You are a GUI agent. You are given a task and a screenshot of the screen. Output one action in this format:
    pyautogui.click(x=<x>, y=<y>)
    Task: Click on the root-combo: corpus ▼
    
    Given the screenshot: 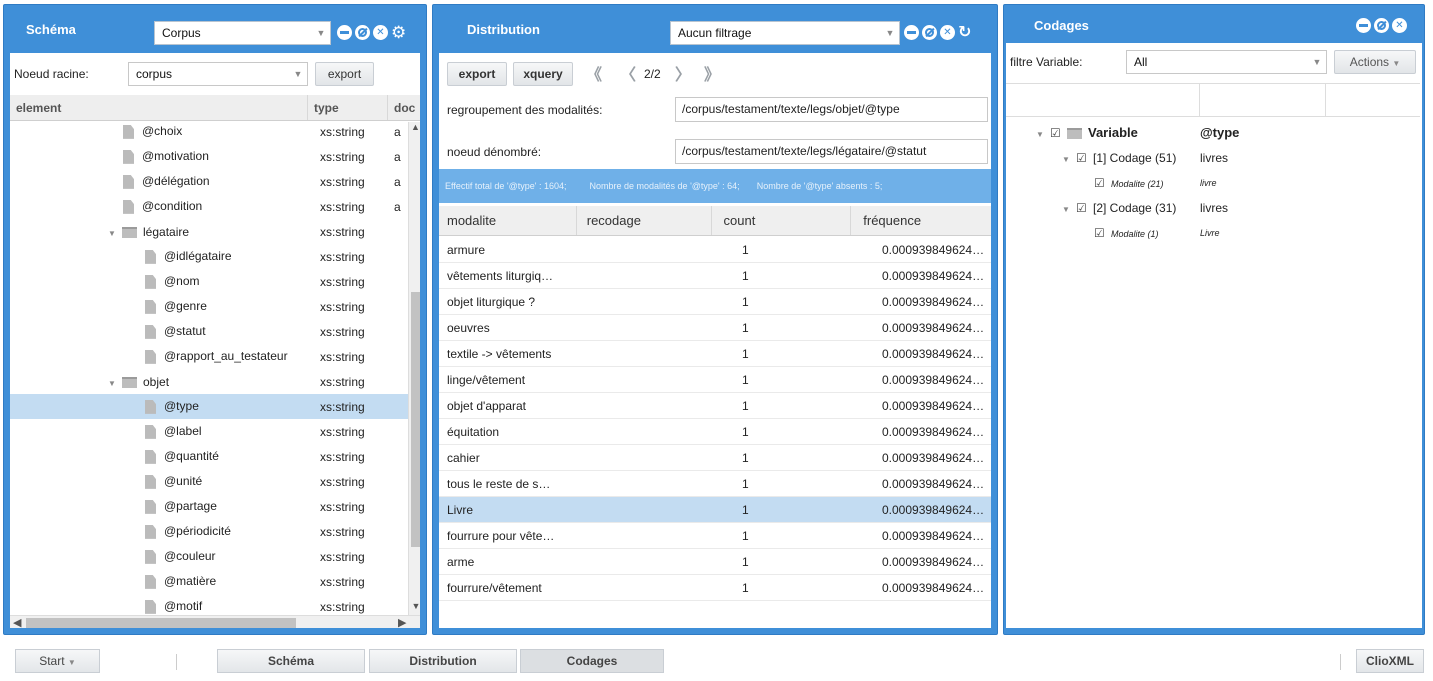 What is the action you would take?
    pyautogui.click(x=218, y=74)
    